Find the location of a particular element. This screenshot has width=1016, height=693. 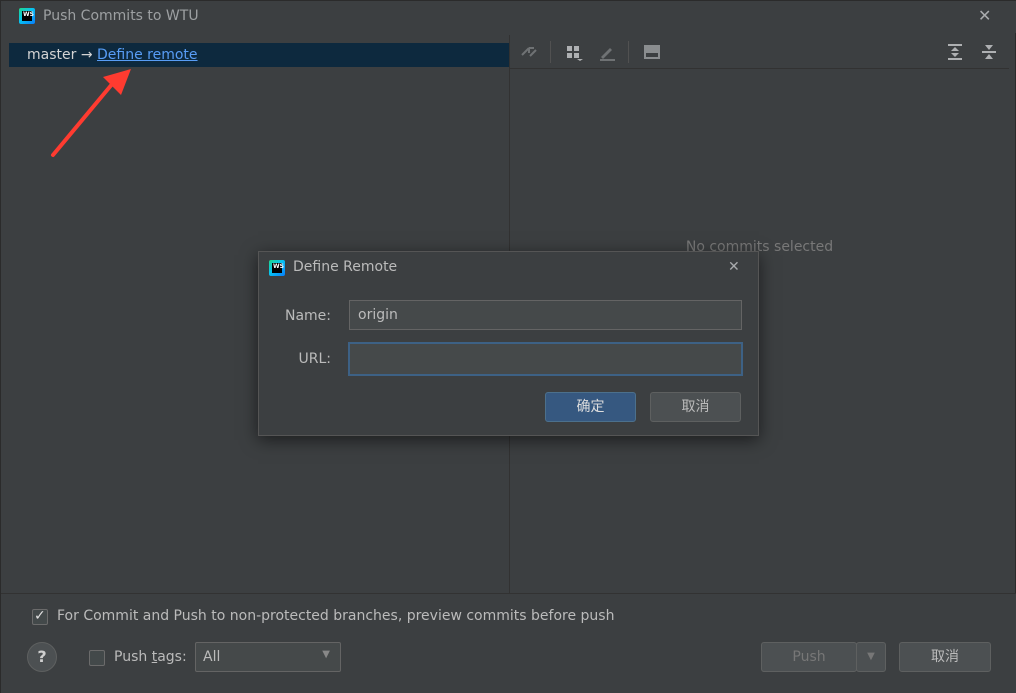

expand-all-icon is located at coordinates (955, 52).